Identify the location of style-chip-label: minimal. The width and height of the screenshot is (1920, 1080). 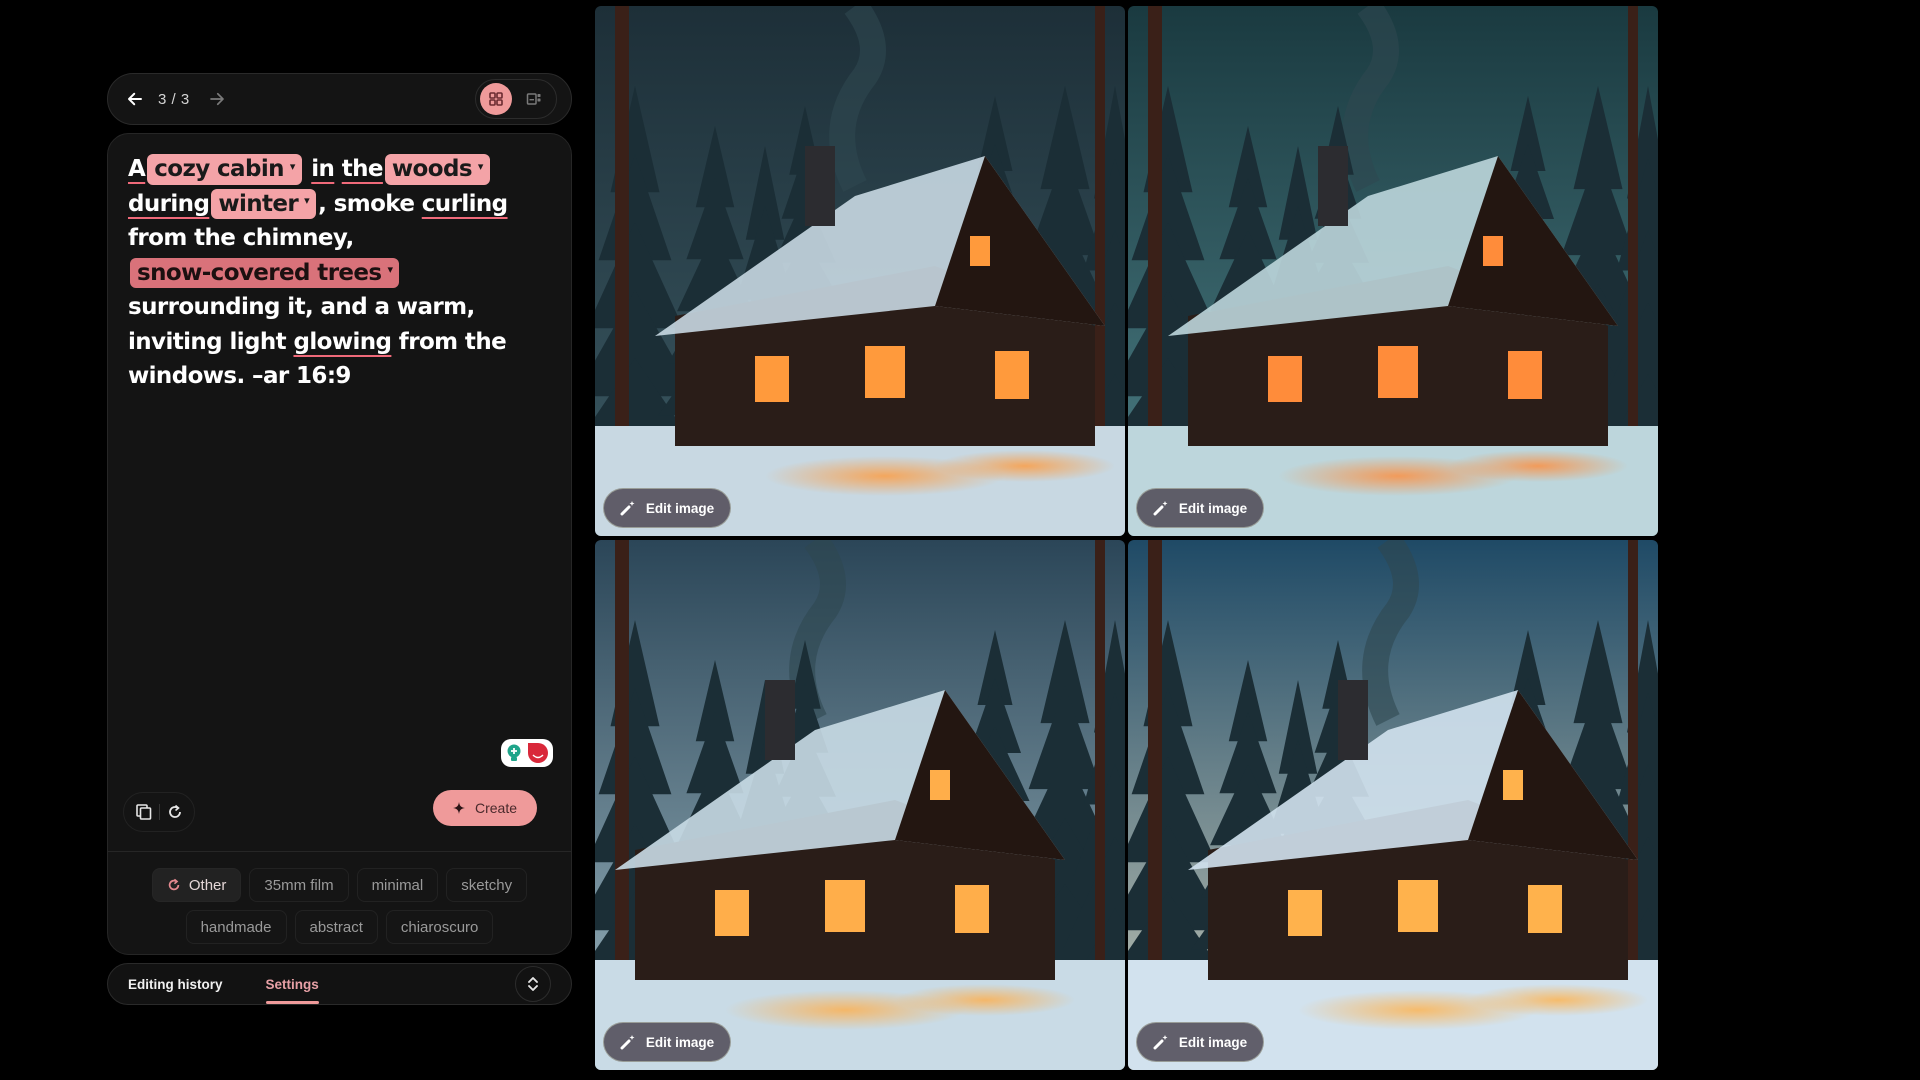
(397, 885).